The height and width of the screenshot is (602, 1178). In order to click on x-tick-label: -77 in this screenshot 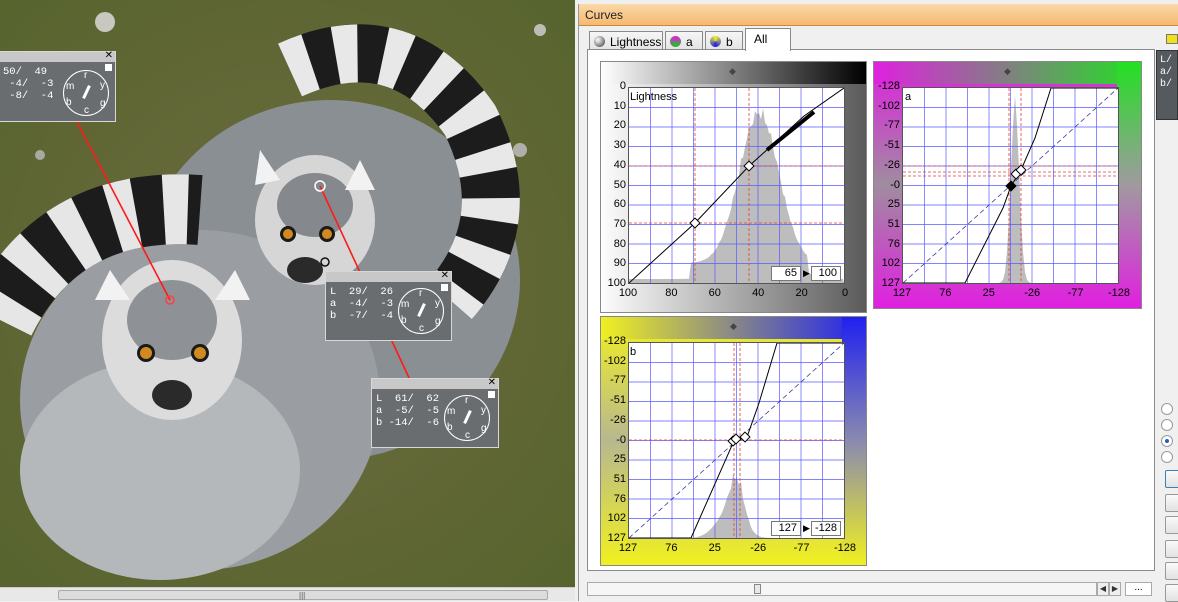, I will do `click(1075, 293)`.